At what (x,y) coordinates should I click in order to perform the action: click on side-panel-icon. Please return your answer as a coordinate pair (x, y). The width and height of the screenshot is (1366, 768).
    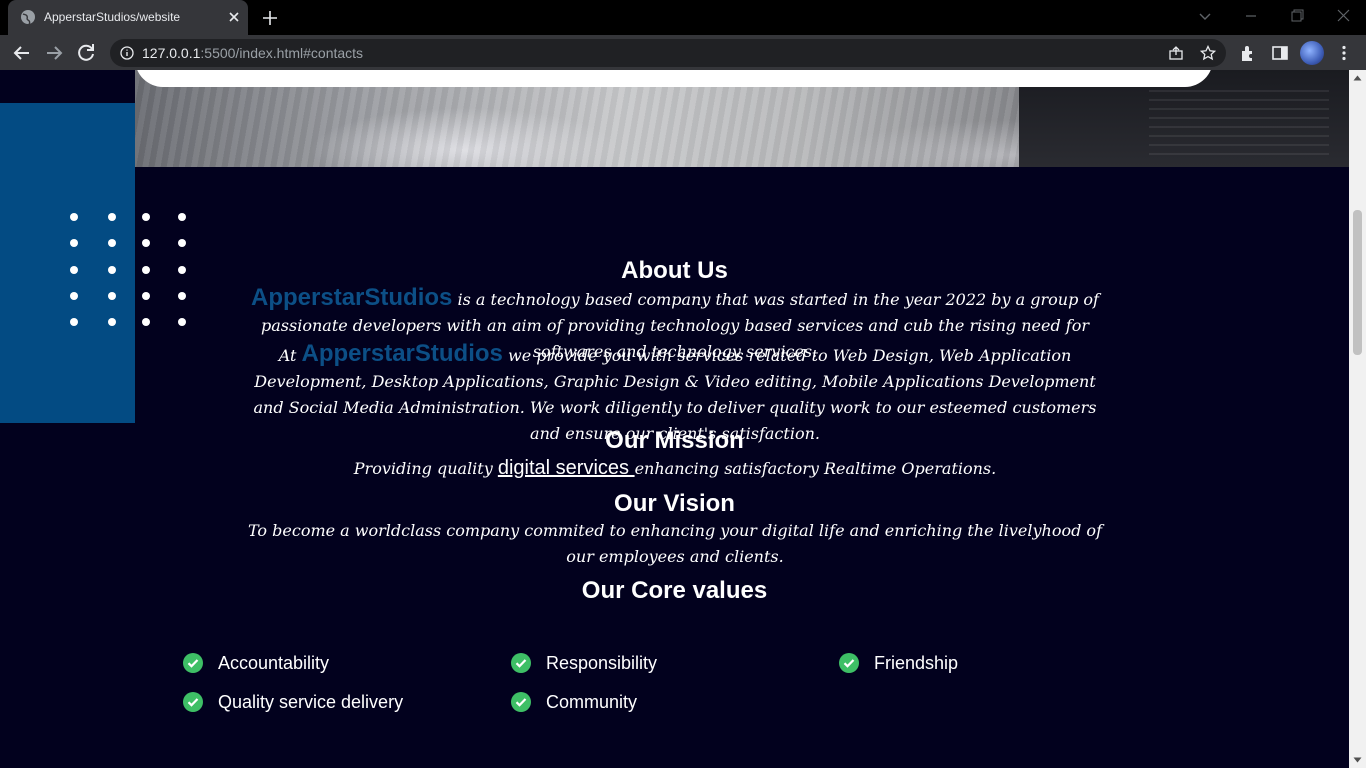
    Looking at the image, I should click on (1280, 53).